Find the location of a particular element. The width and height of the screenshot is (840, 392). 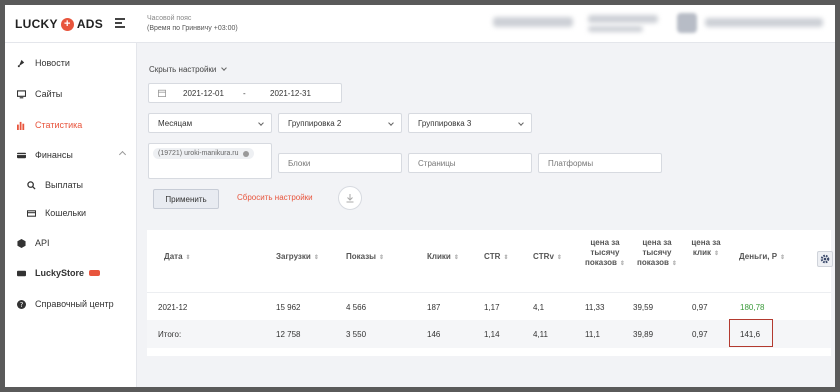

table-settings-button is located at coordinates (825, 259).